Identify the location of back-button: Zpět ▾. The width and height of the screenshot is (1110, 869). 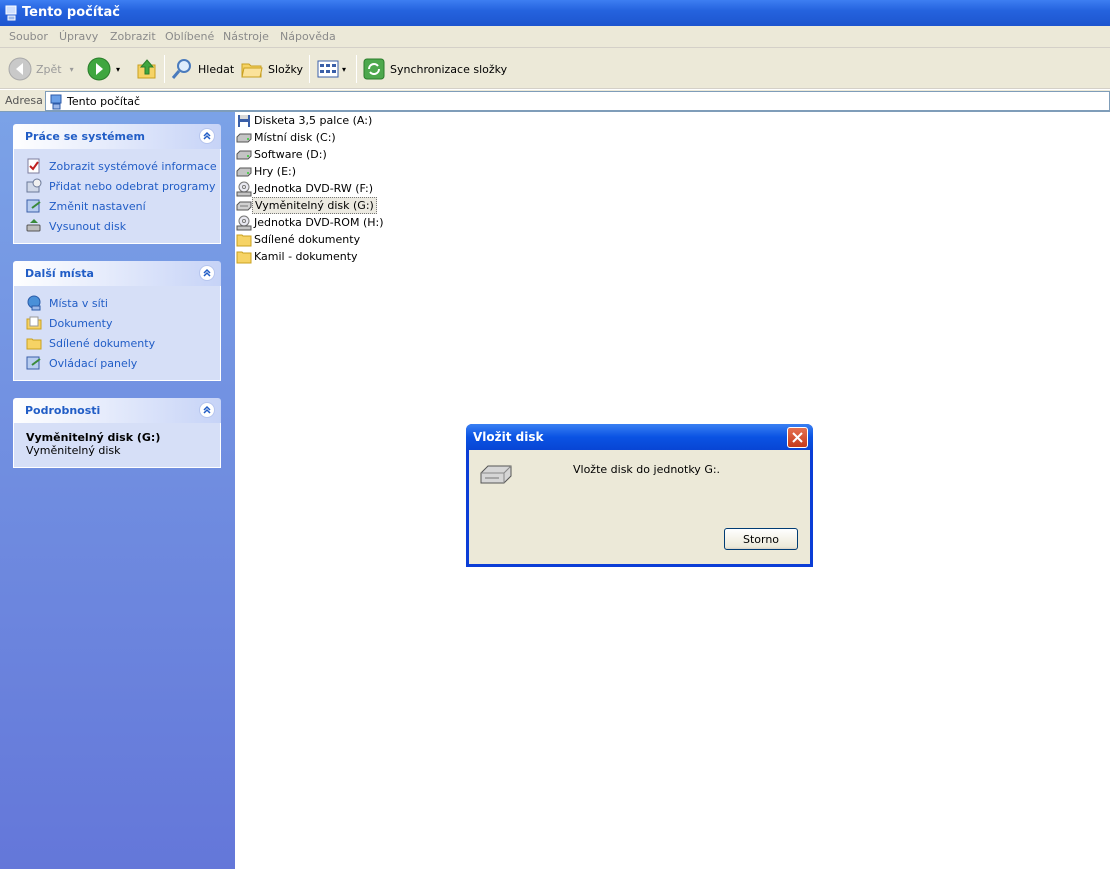
(41, 69).